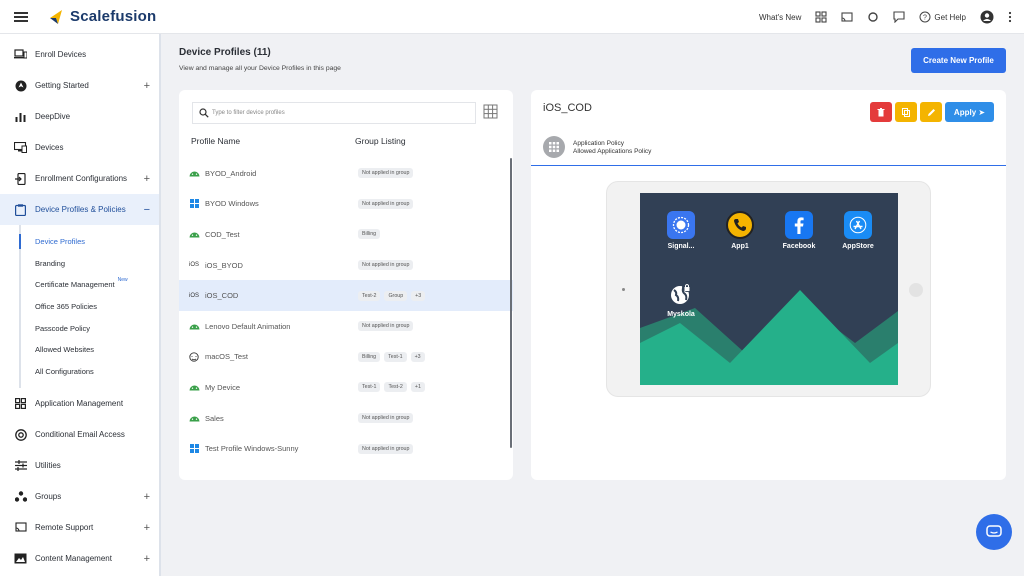  What do you see at coordinates (194, 204) in the screenshot?
I see `windows-os-icon` at bounding box center [194, 204].